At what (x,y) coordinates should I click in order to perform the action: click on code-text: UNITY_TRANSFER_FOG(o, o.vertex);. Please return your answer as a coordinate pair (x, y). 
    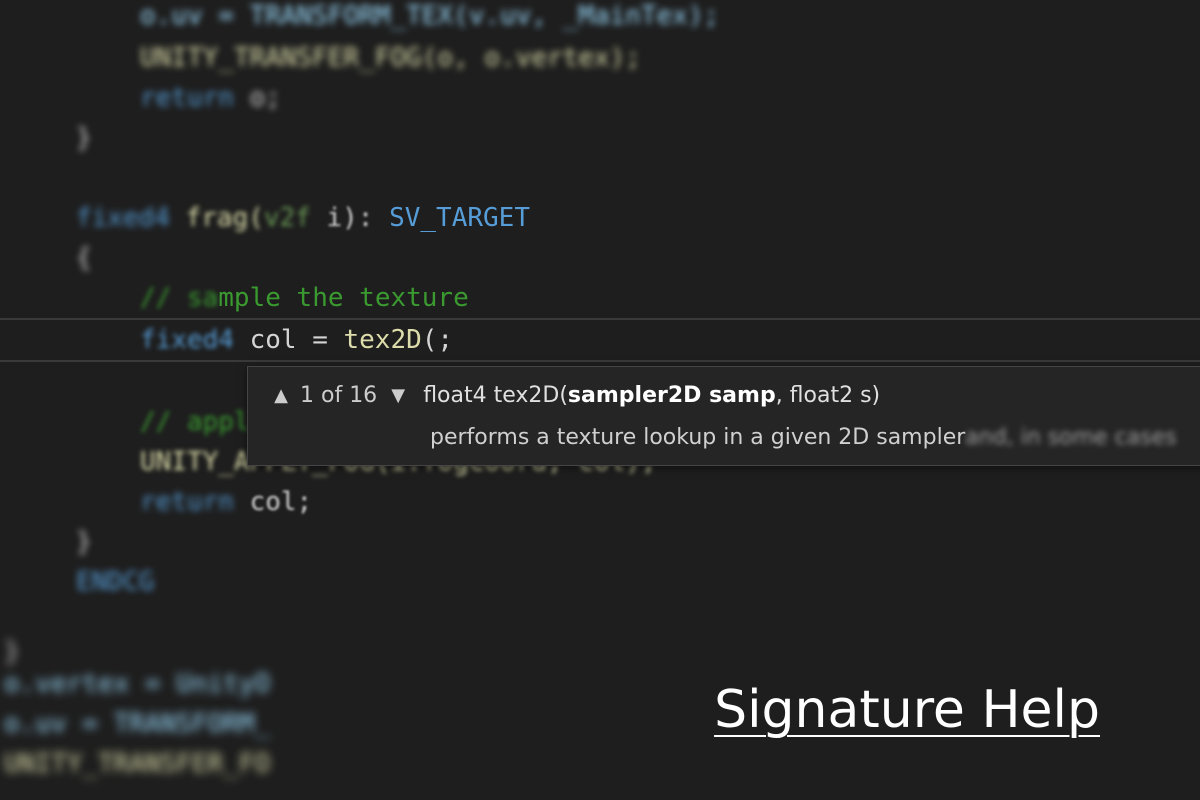
    Looking at the image, I should click on (390, 58).